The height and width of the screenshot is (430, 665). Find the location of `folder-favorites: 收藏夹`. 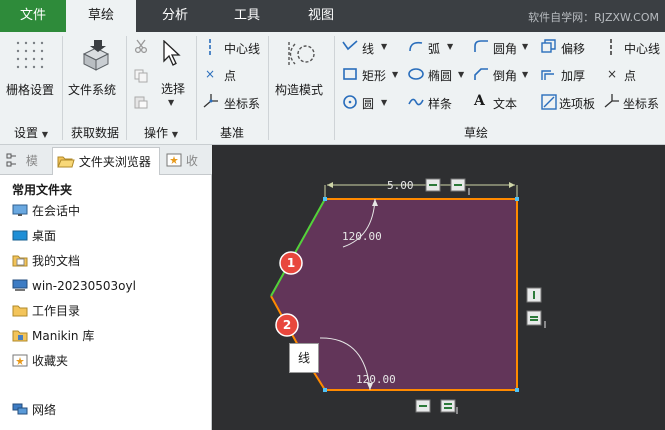

folder-favorites: 收藏夹 is located at coordinates (40, 361).